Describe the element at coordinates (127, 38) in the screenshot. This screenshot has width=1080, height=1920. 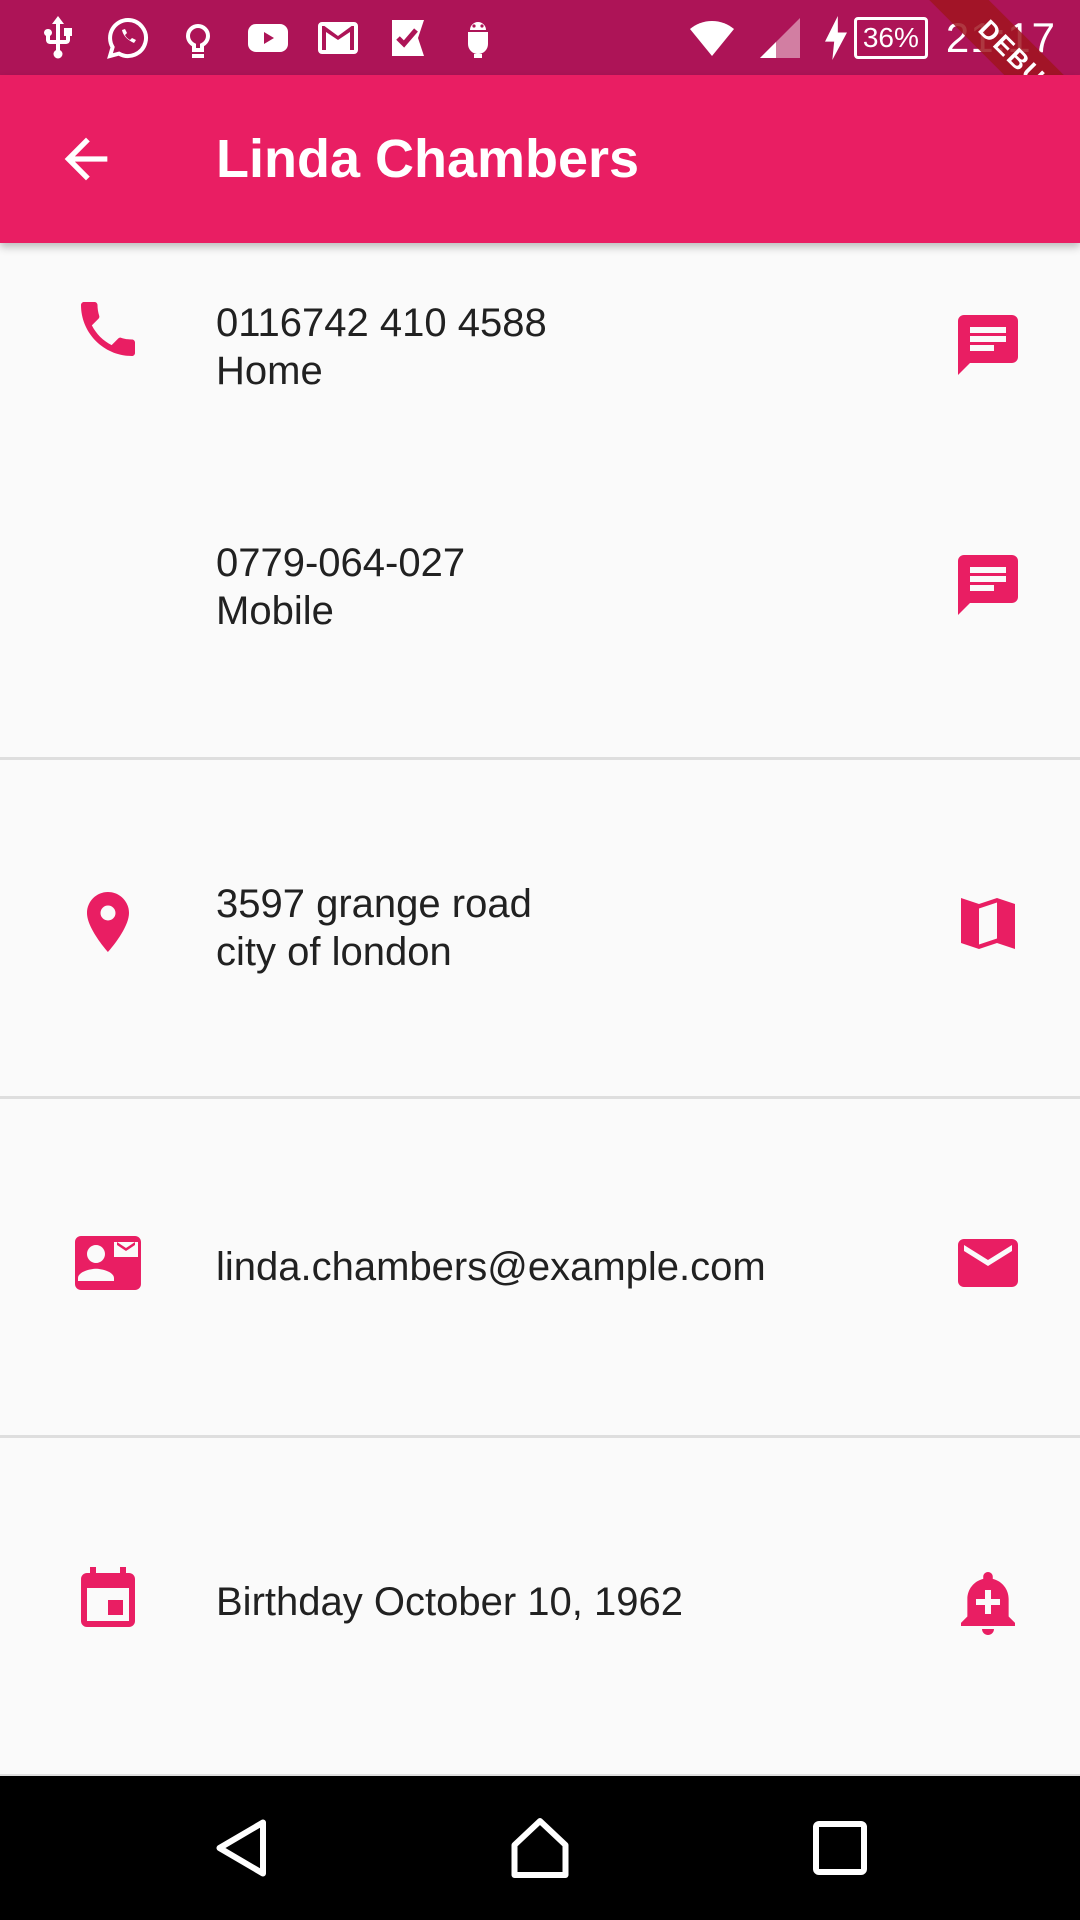
I see `whatsapp-icon` at that location.